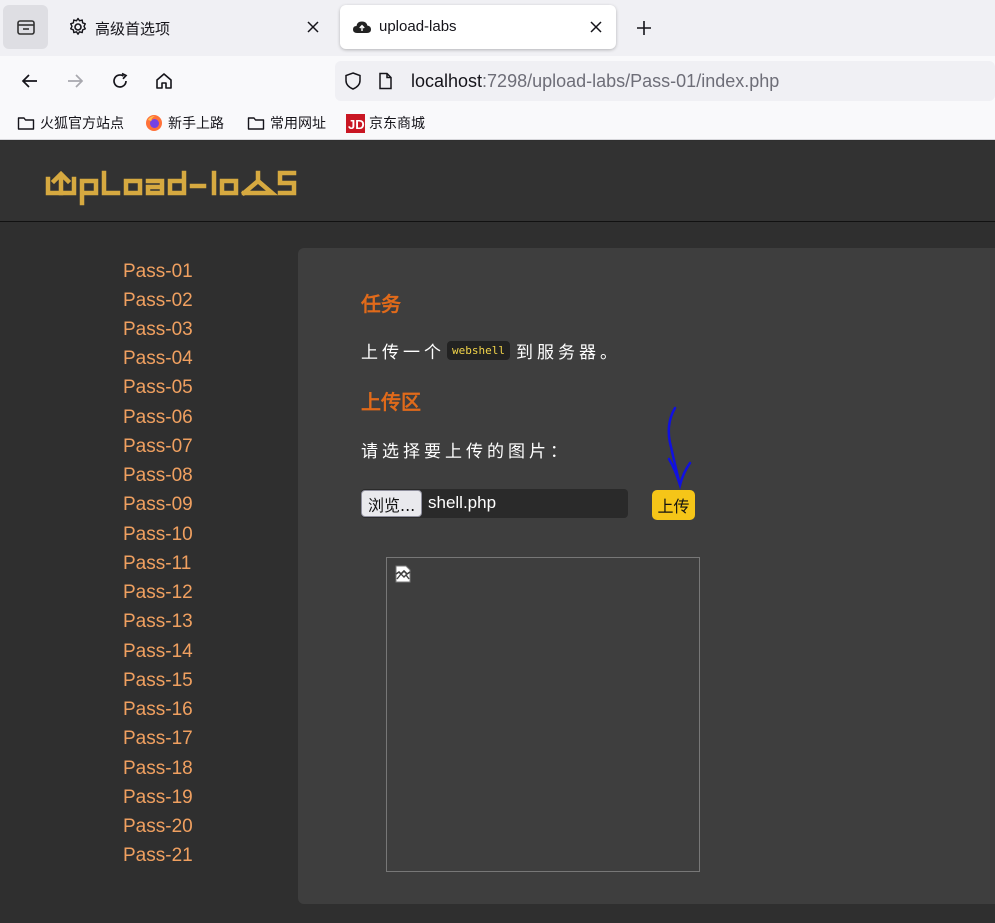  Describe the element at coordinates (158, 769) in the screenshot. I see `sidebar-item-pass-18: Pass-18` at that location.